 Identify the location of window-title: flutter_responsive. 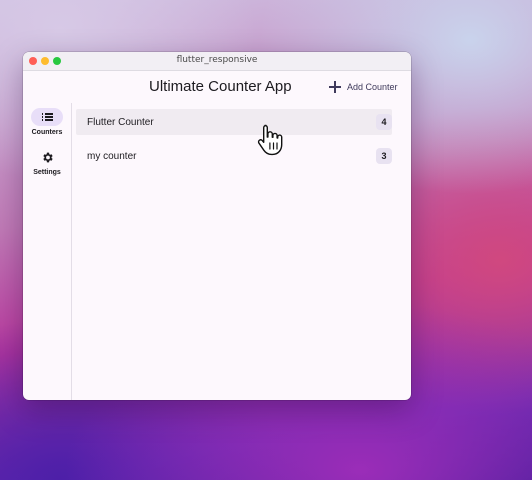
(217, 60).